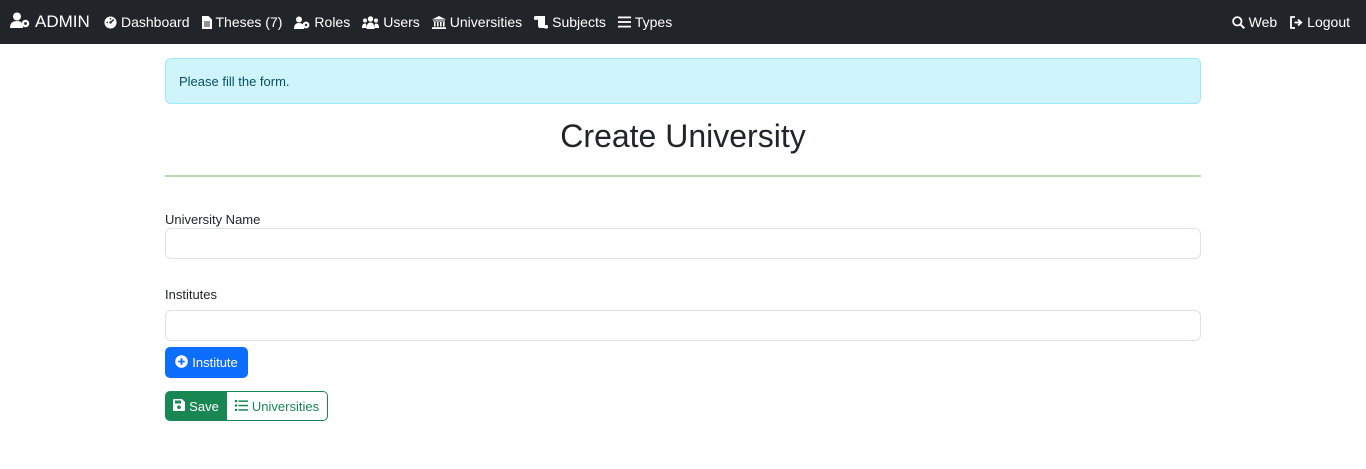 This screenshot has height=469, width=1366. What do you see at coordinates (302, 22) in the screenshot?
I see `roles-icon` at bounding box center [302, 22].